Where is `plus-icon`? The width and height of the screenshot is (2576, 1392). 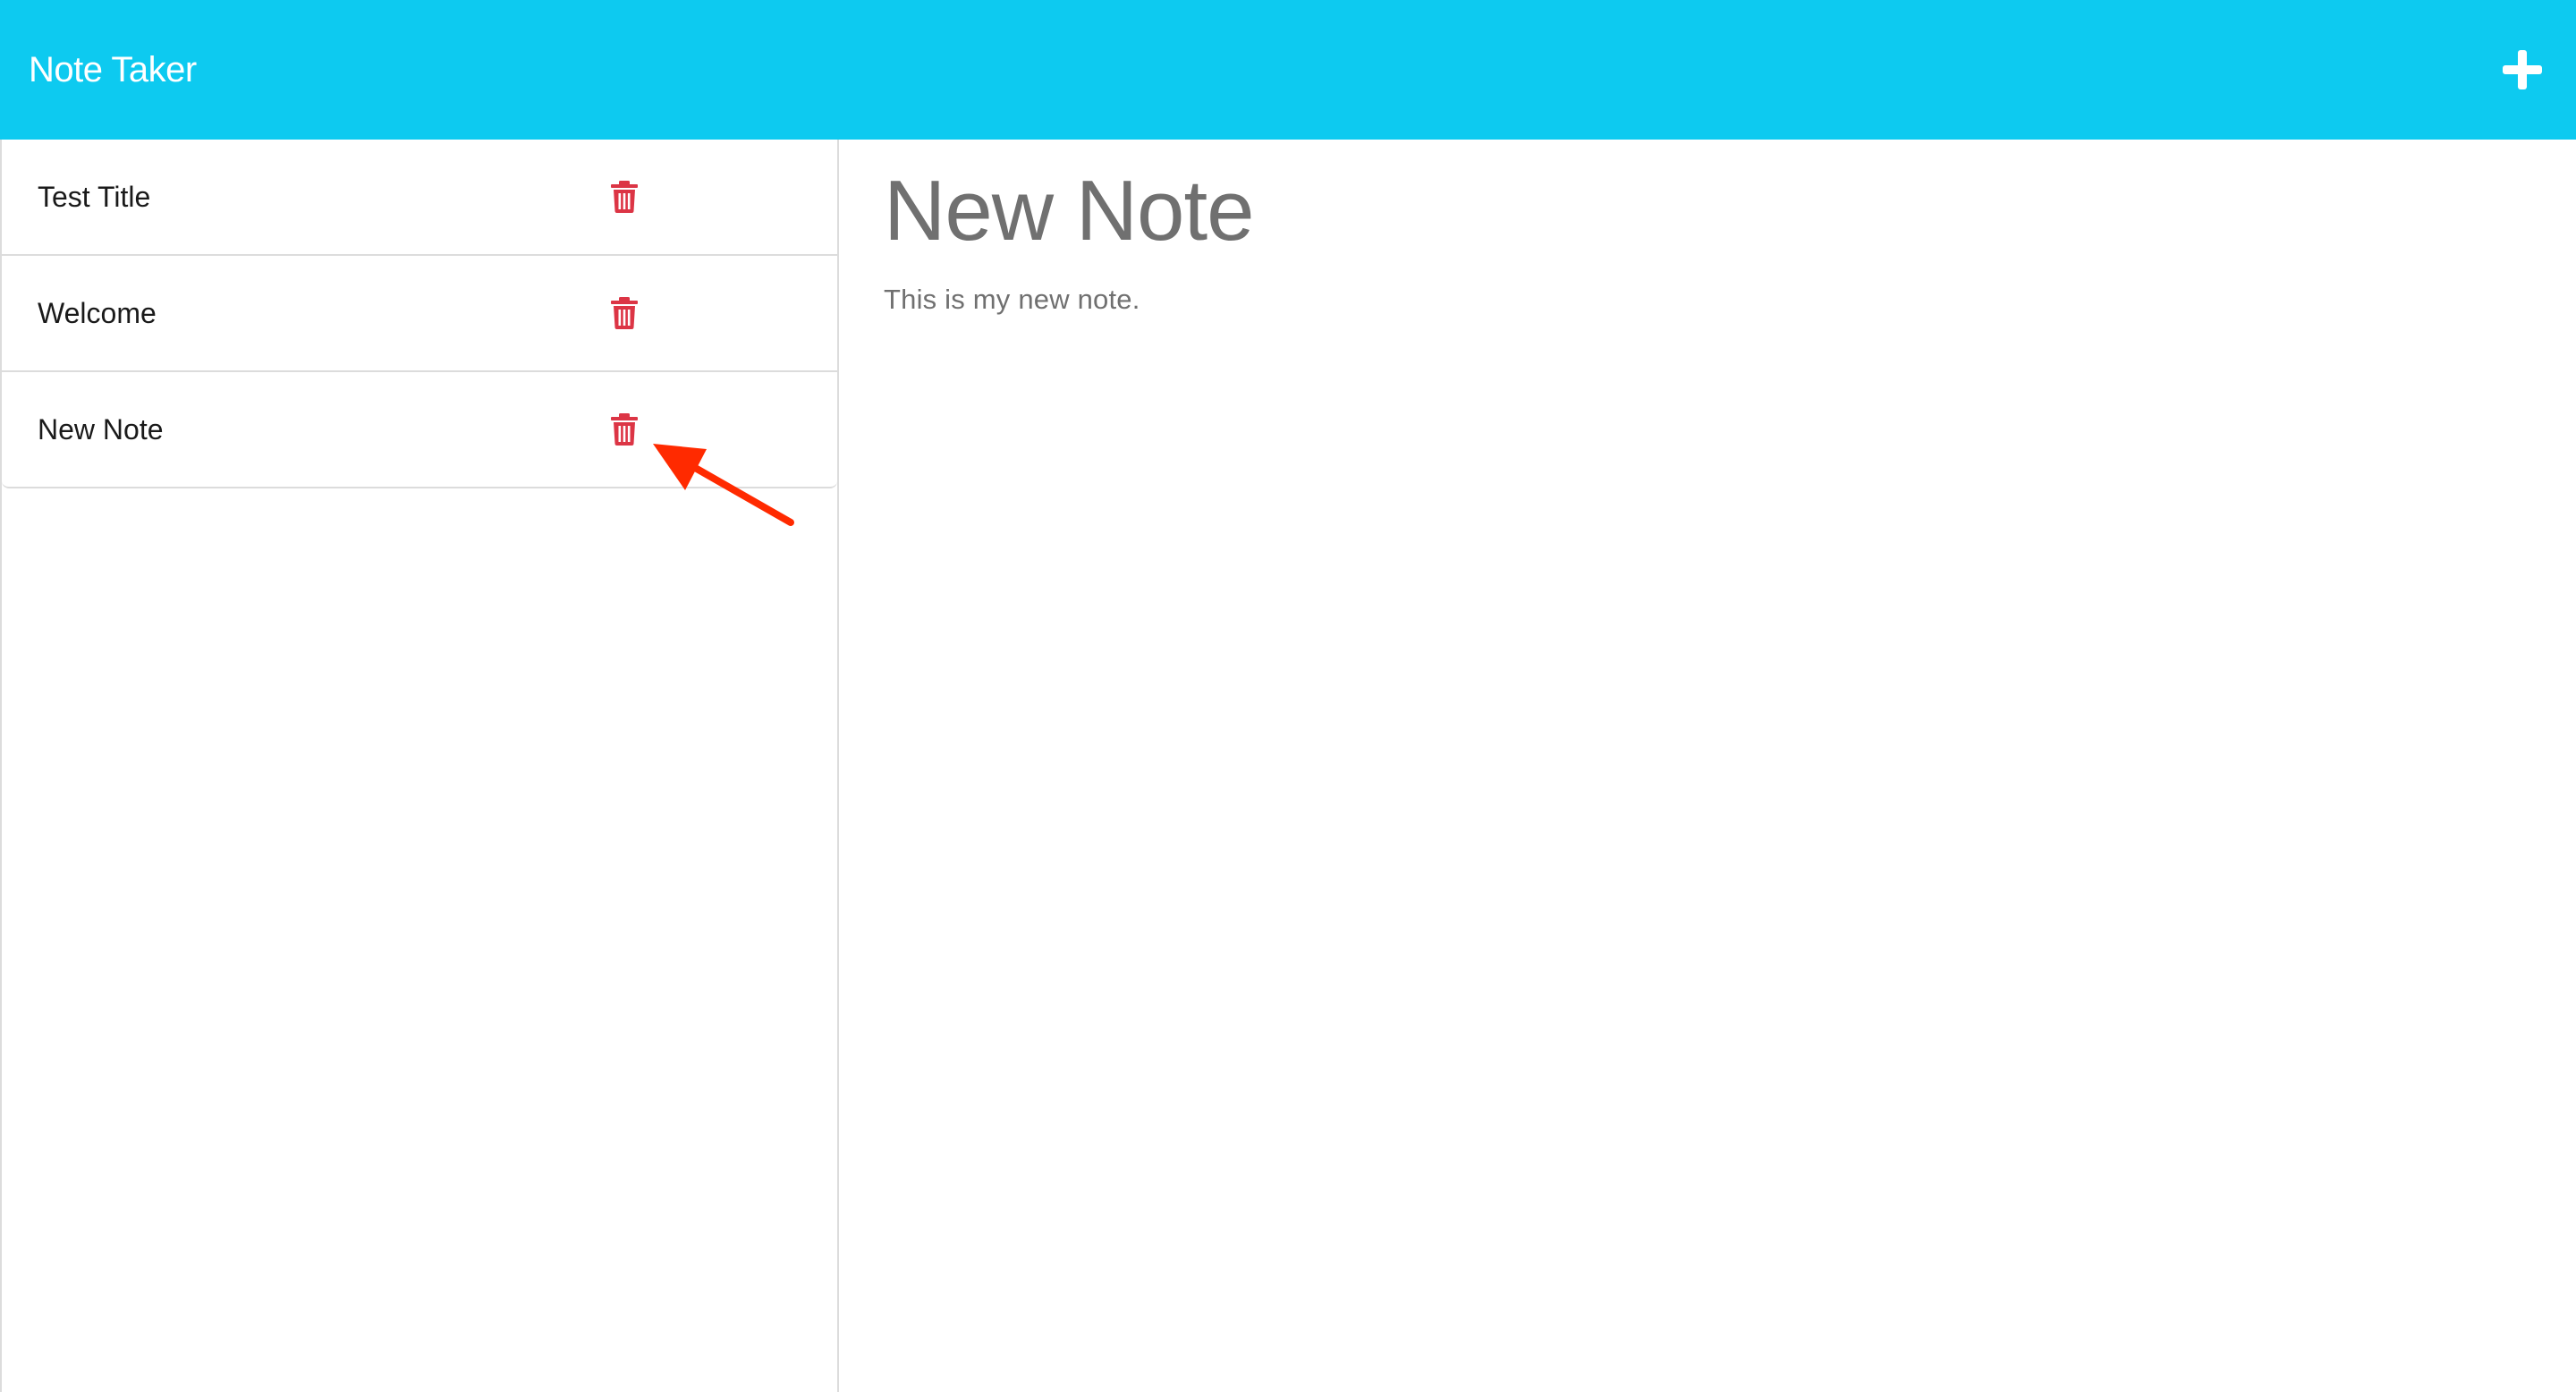
plus-icon is located at coordinates (2522, 69).